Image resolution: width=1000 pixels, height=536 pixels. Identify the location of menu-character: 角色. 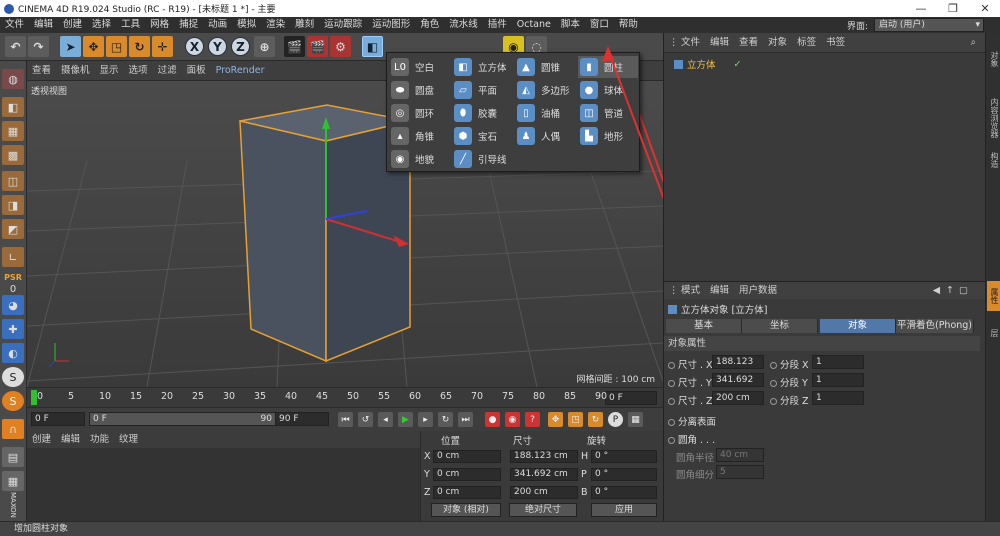
(429, 25).